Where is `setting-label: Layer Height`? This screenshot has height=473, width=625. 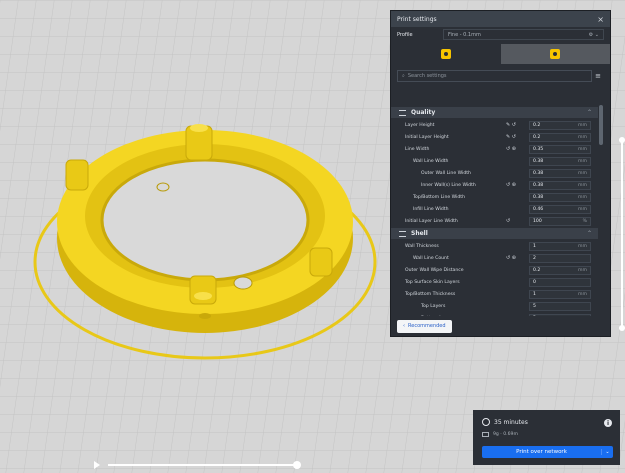
setting-label: Layer Height is located at coordinates (420, 125).